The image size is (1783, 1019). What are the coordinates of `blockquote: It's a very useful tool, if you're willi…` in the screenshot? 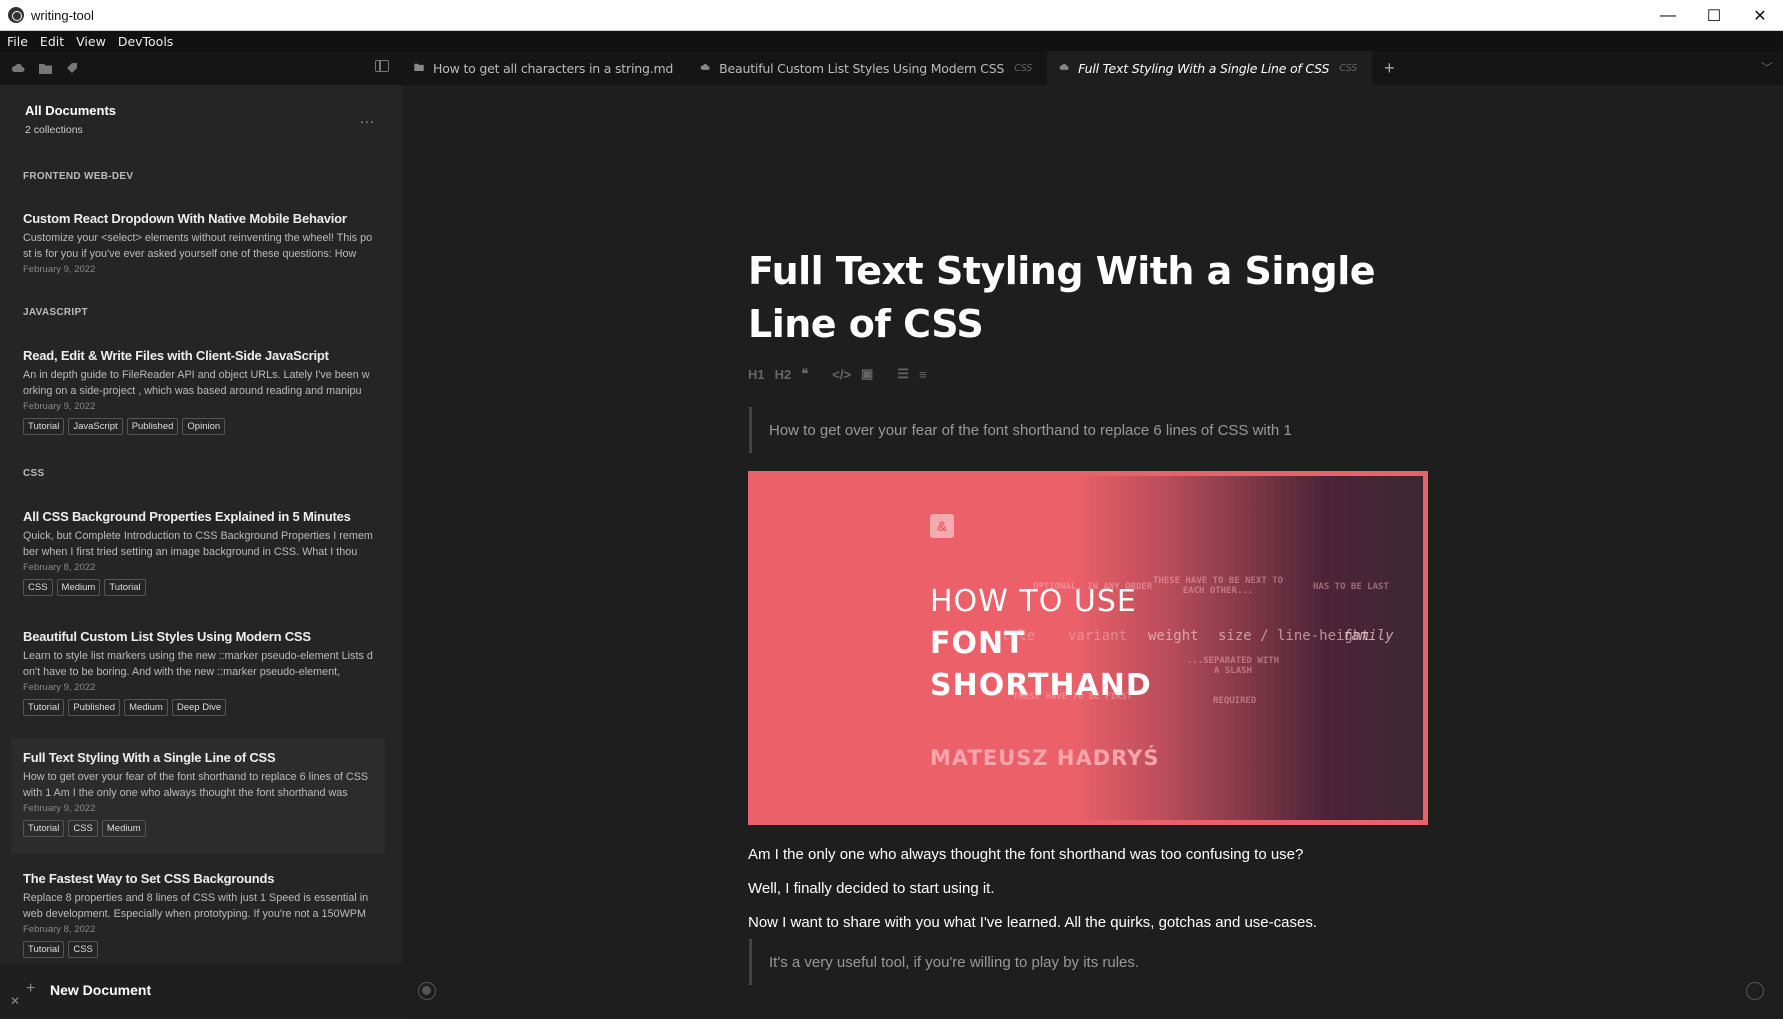 It's located at (1089, 962).